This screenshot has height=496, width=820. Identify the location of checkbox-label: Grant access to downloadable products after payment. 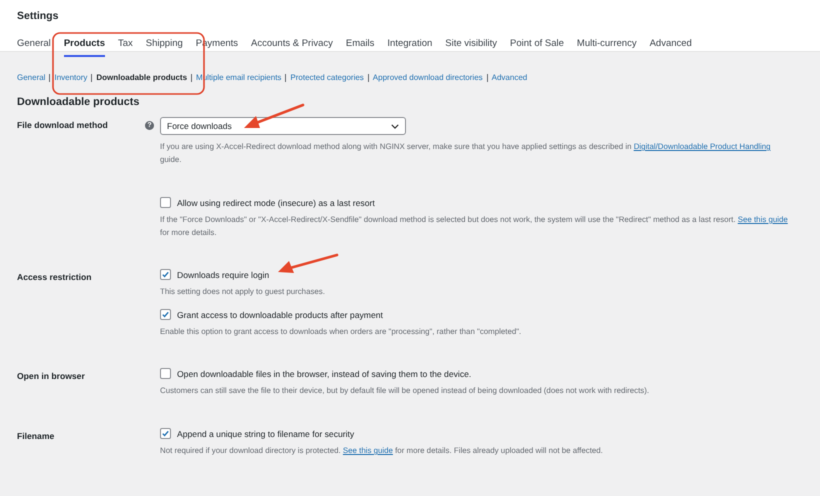
(280, 315).